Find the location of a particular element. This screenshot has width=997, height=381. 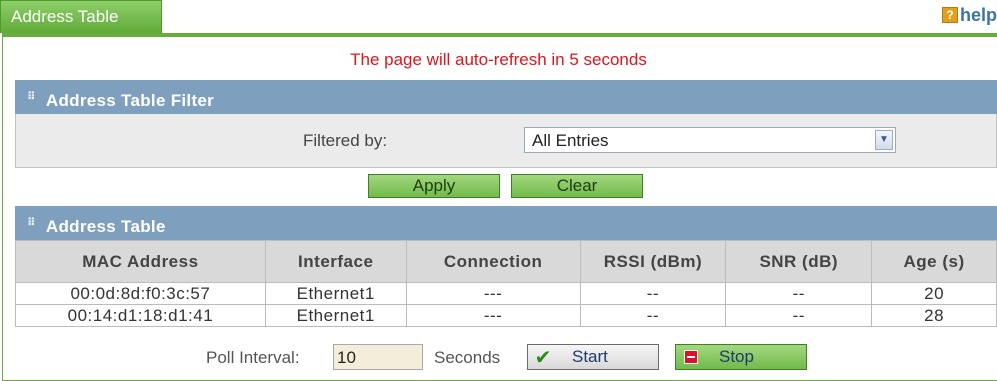

clear-button: Clear is located at coordinates (577, 186).